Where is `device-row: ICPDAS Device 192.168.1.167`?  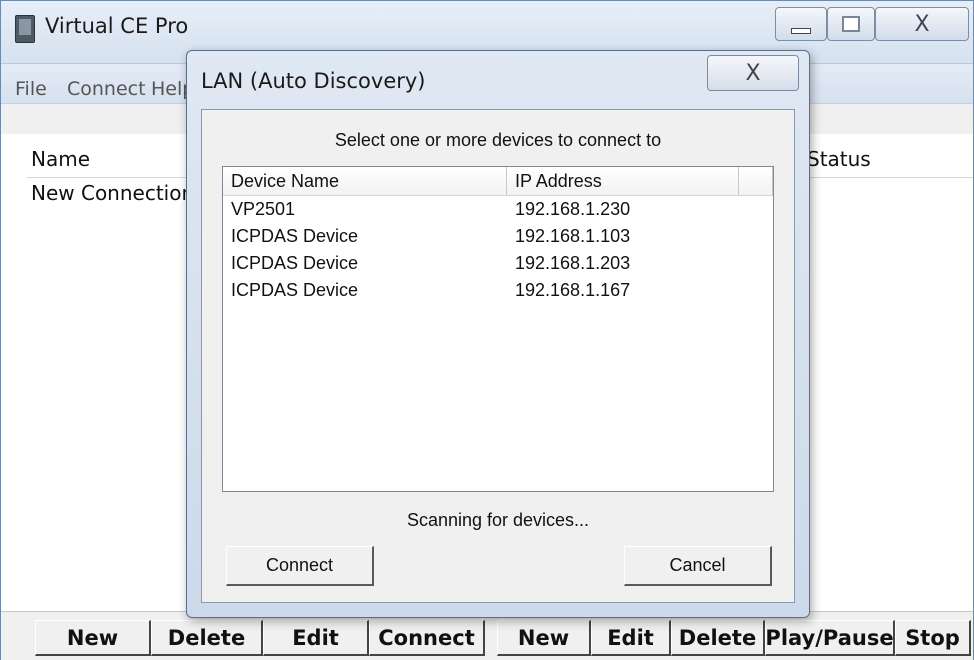 device-row: ICPDAS Device 192.168.1.167 is located at coordinates (498, 291).